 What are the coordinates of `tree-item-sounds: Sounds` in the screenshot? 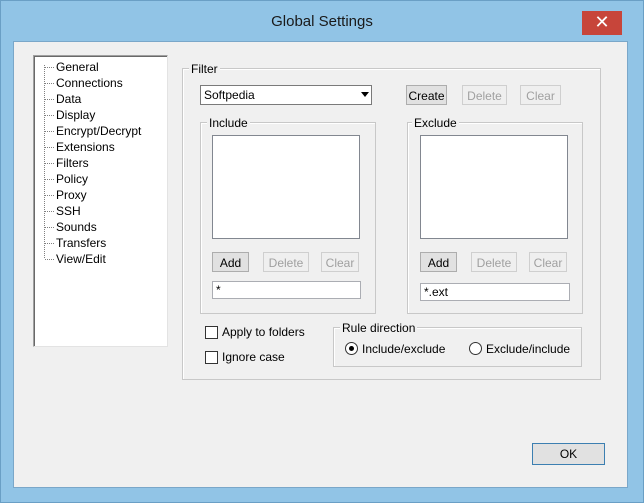 It's located at (71, 227).